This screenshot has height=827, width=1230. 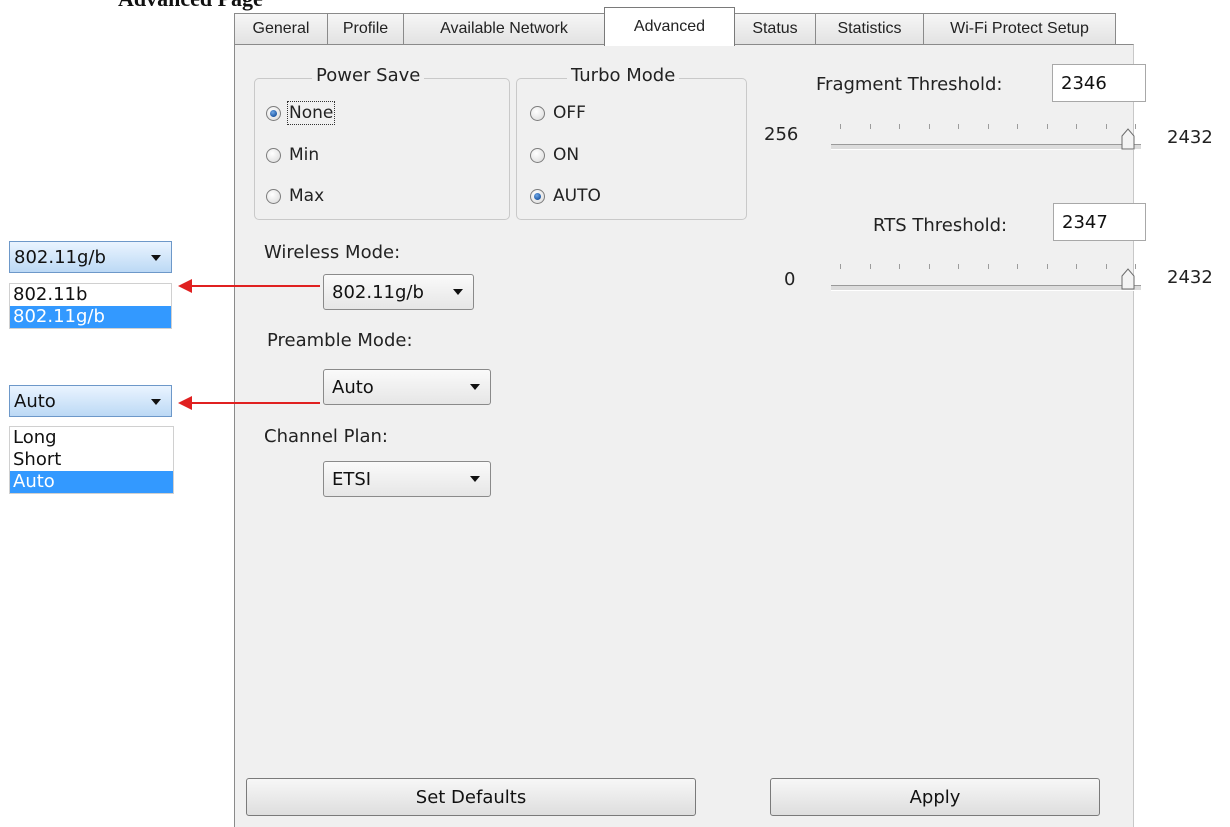 I want to click on wireless-dropdown-callout: 802.11g/b, so click(x=90, y=257).